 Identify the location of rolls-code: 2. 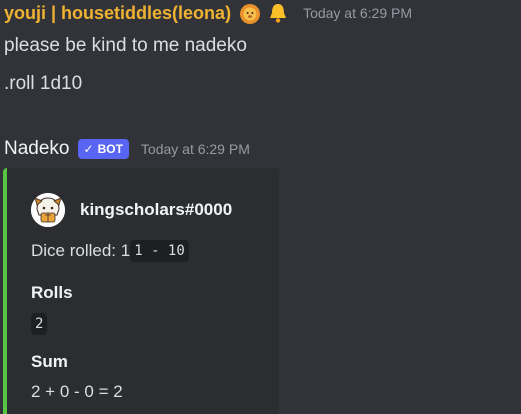
(39, 324).